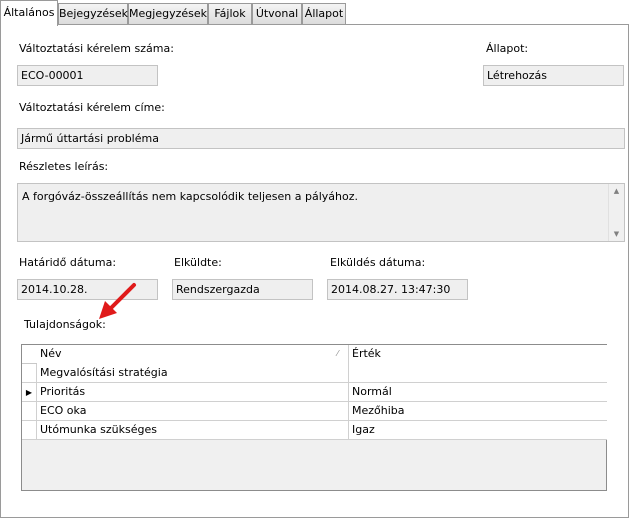  What do you see at coordinates (193, 411) in the screenshot?
I see `property-name-cell: ECO oka` at bounding box center [193, 411].